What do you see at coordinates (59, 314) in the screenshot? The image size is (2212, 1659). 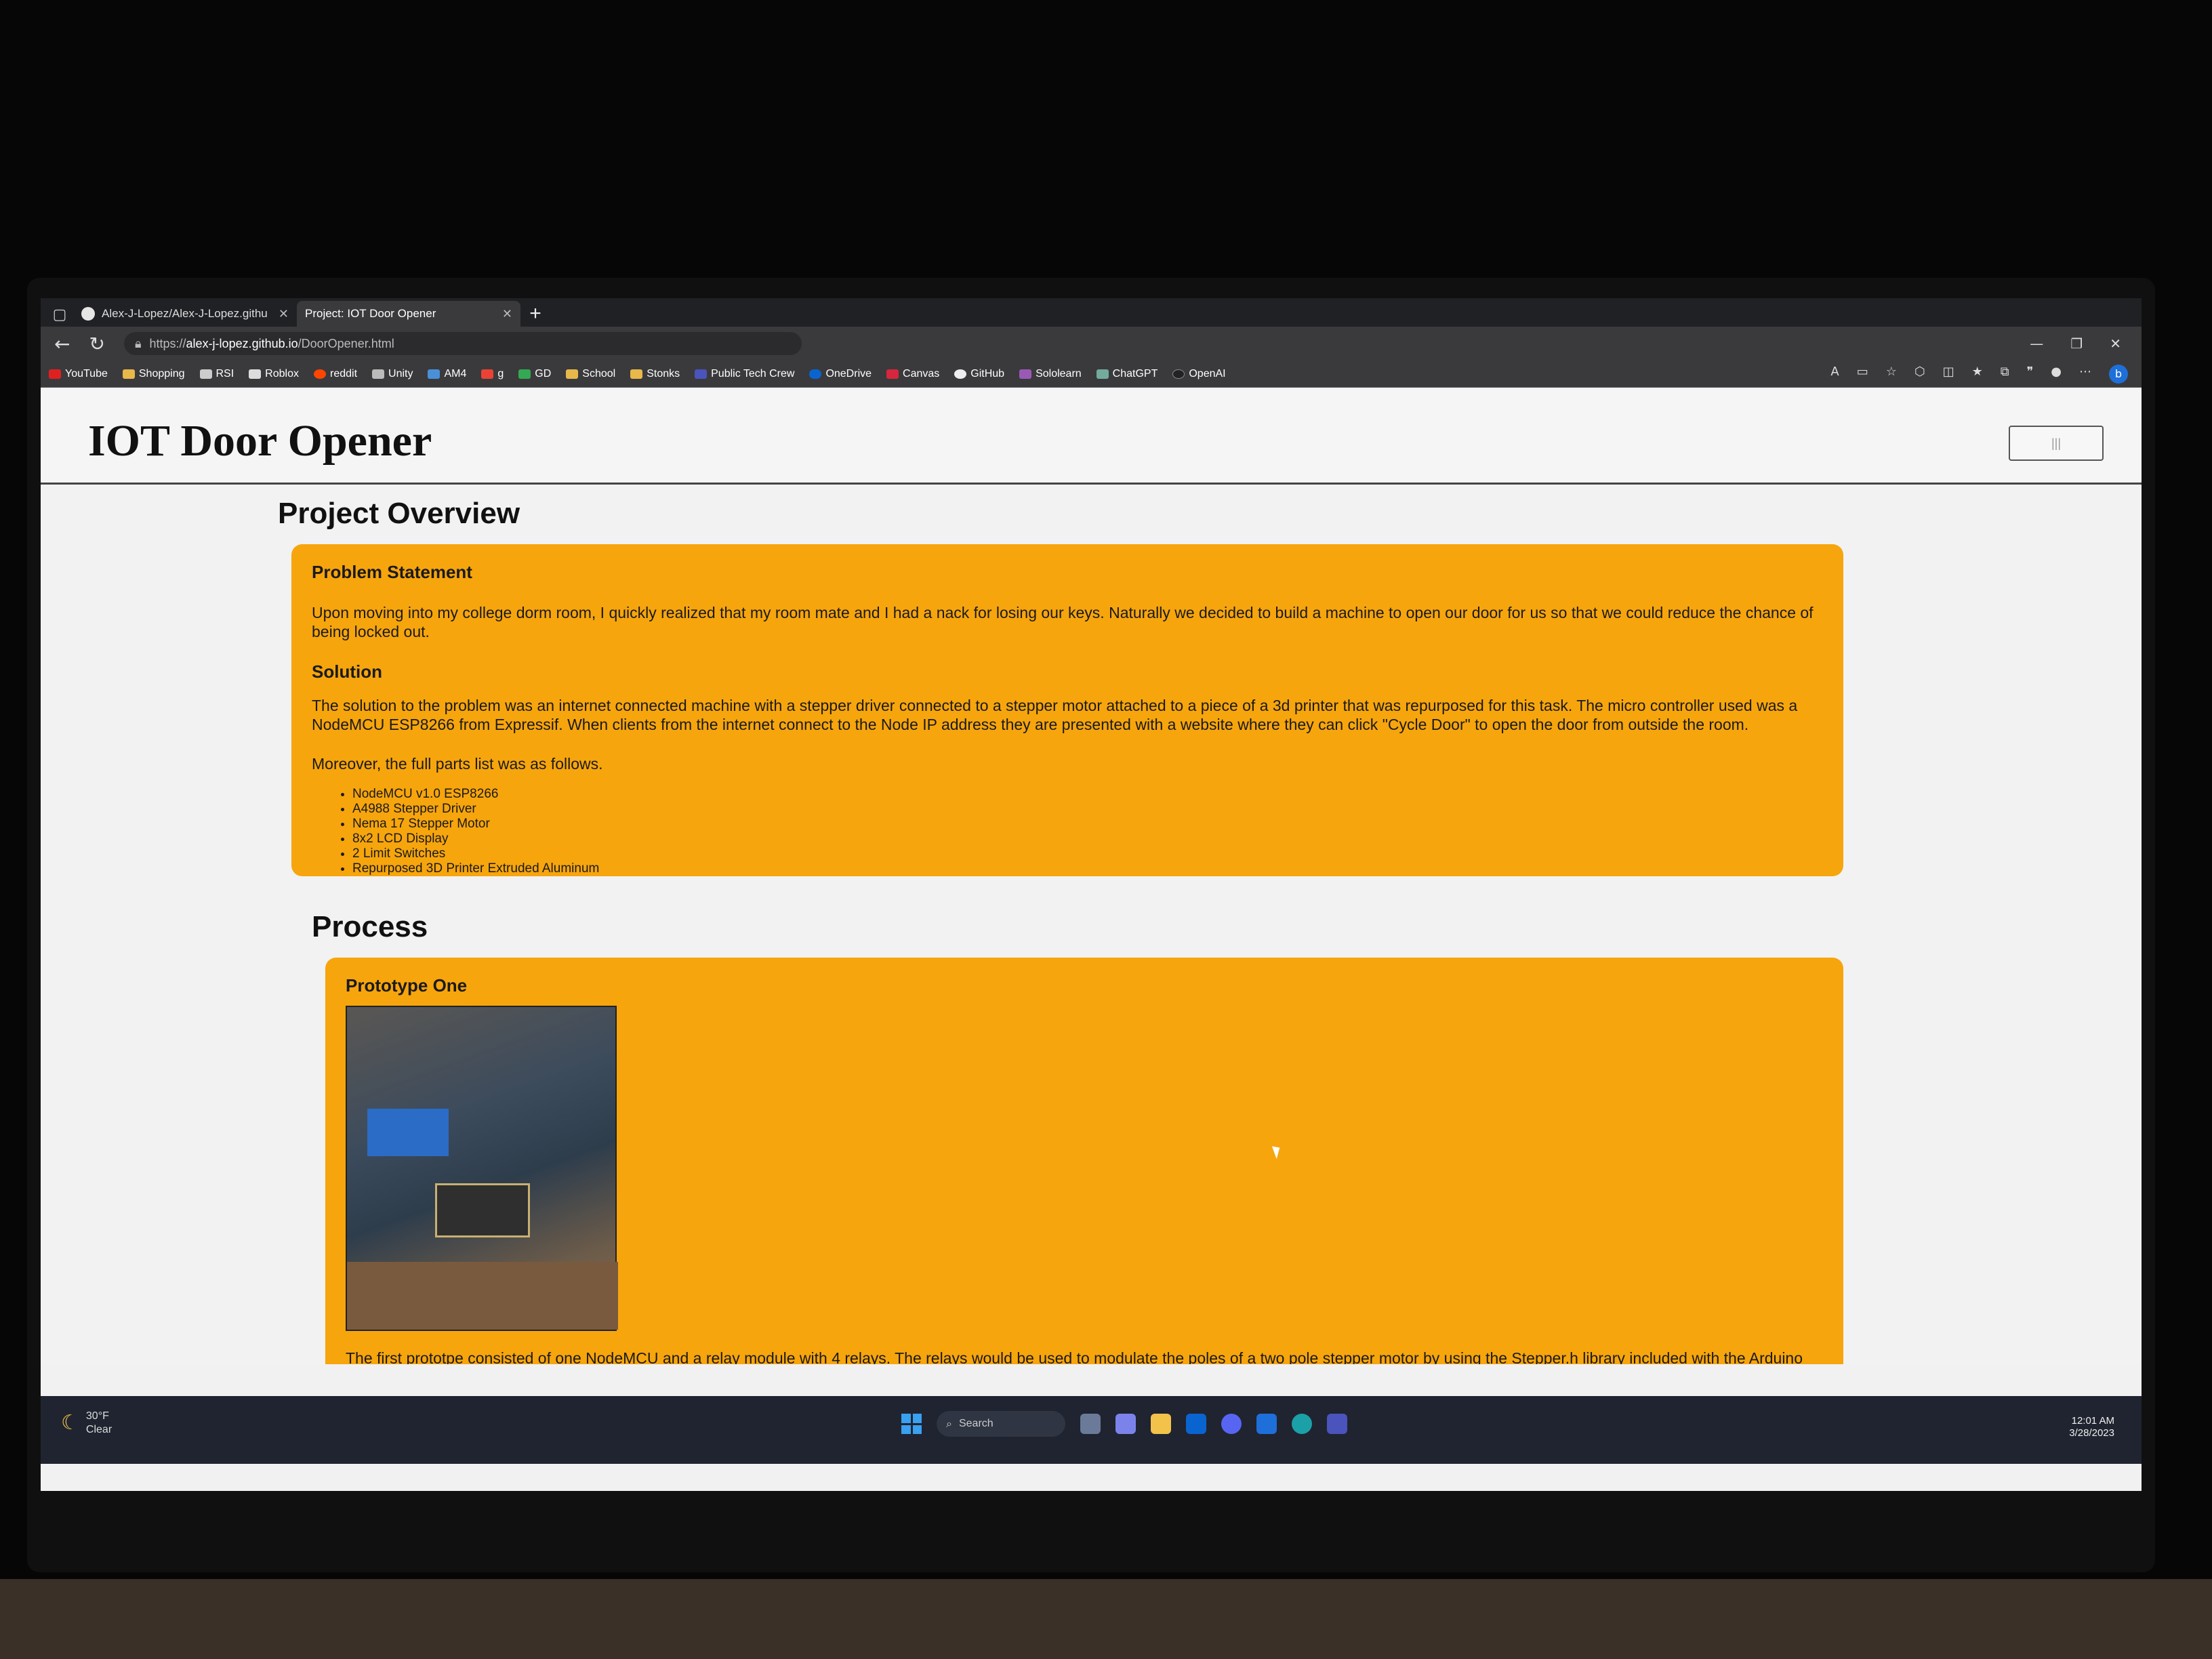 I see `tab-actions-icon: ▢` at bounding box center [59, 314].